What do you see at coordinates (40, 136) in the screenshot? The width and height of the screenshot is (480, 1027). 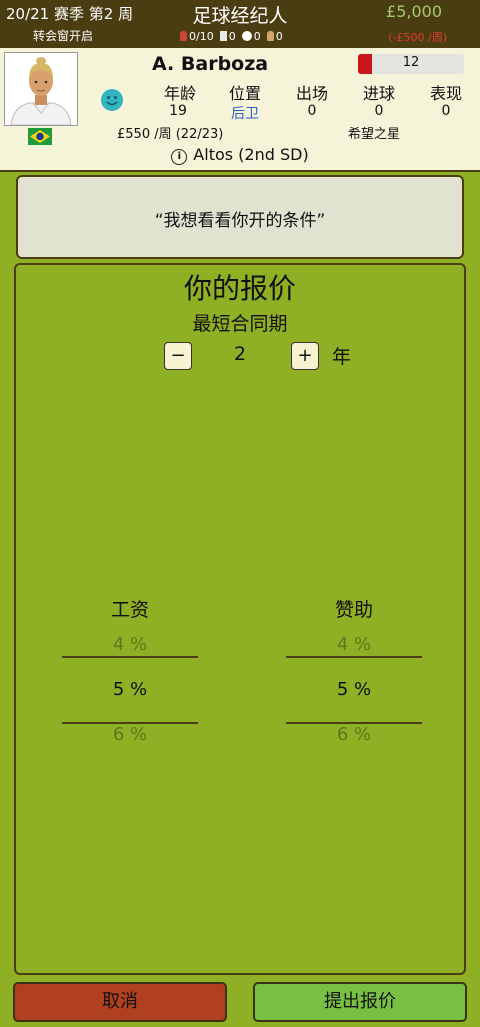 I see `brazil-flag-icon` at bounding box center [40, 136].